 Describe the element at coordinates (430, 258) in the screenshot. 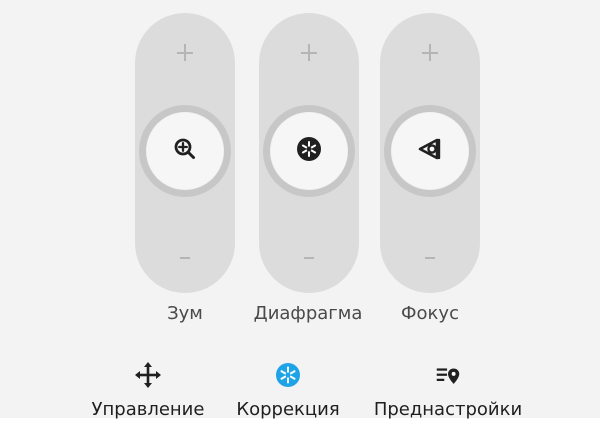

I see `focus-minus-icon` at that location.